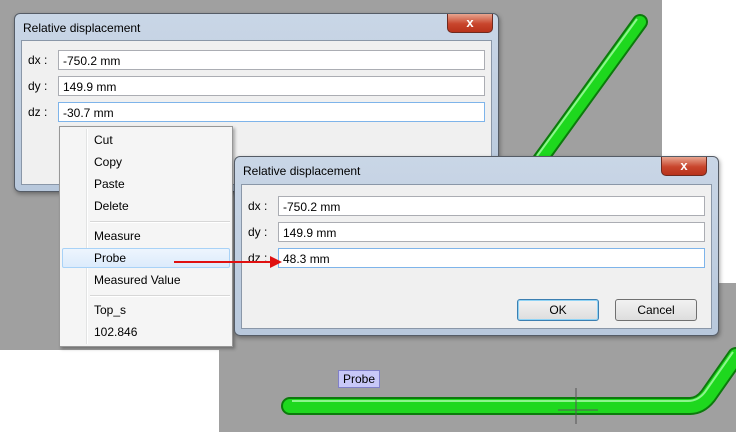  What do you see at coordinates (359, 379) in the screenshot?
I see `probe-tag: Probe` at bounding box center [359, 379].